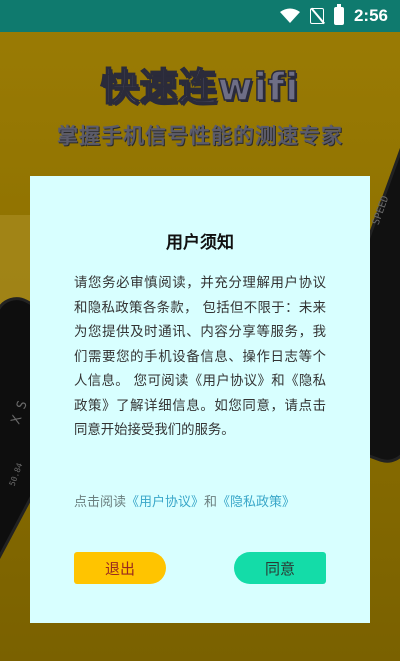  Describe the element at coordinates (338, 14) in the screenshot. I see `battery-charging-icon` at that location.